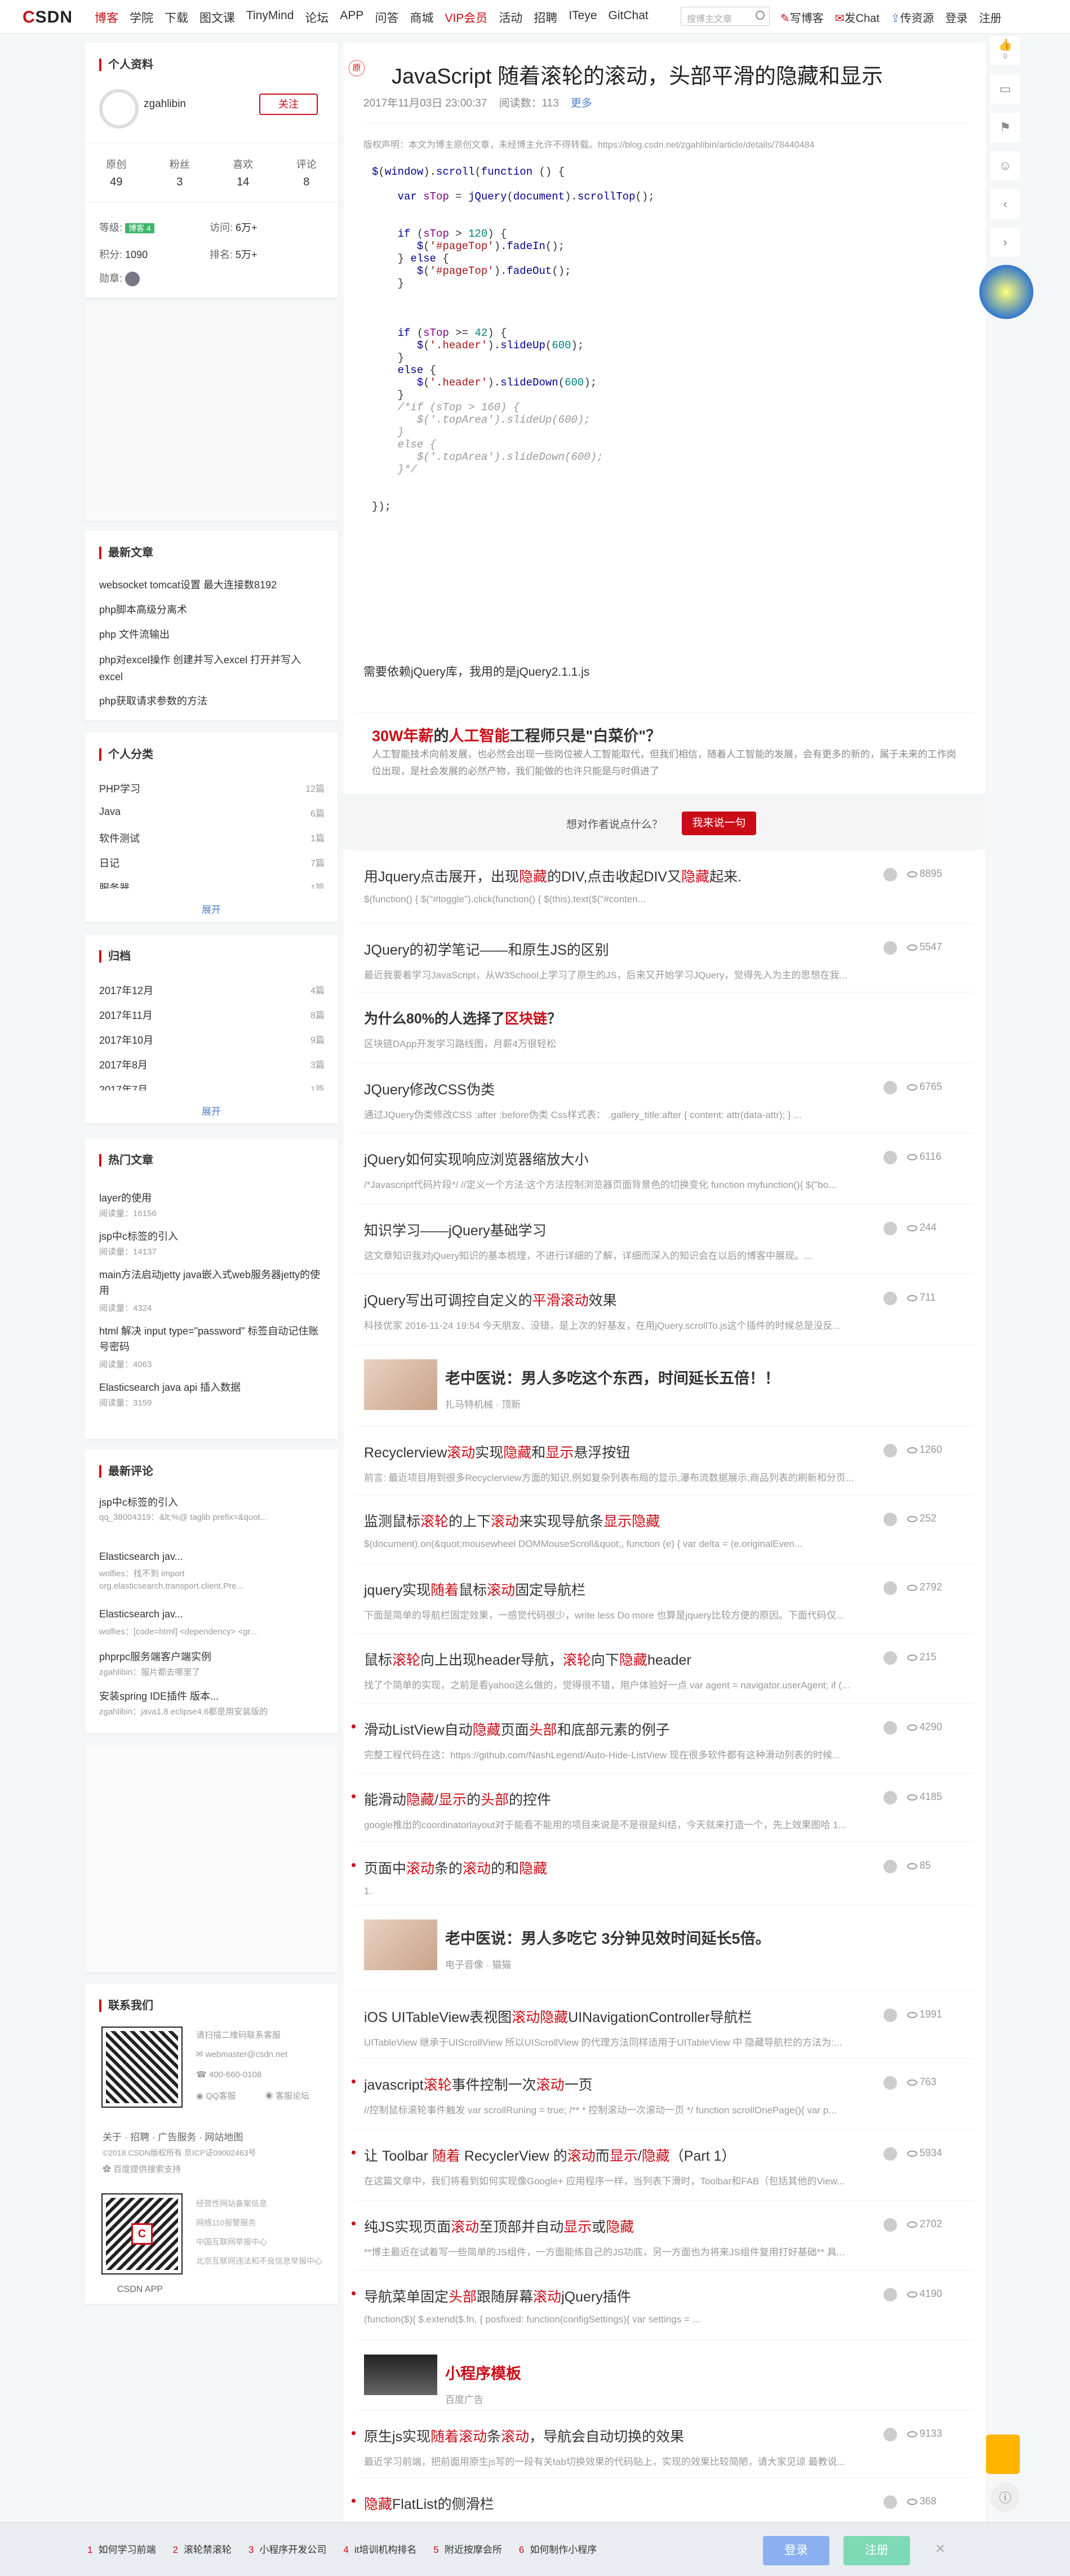 This screenshot has width=1070, height=2576. I want to click on report-link: 经营性网站备案信息, so click(231, 2203).